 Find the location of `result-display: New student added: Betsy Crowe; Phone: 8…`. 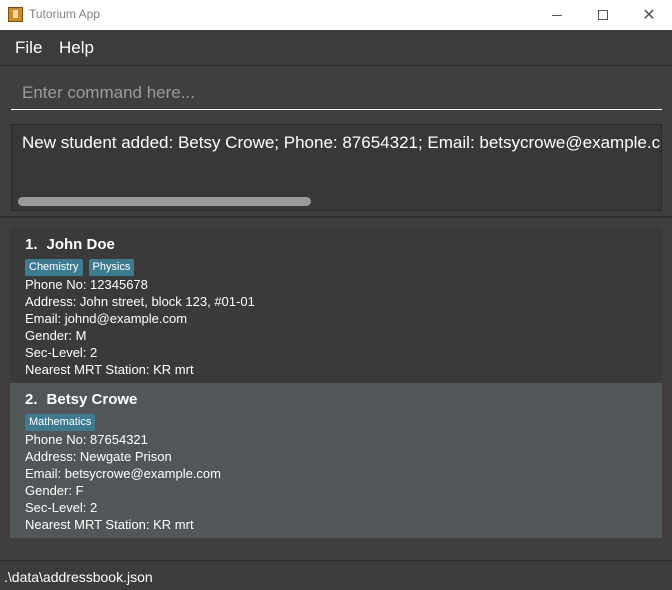

result-display: New student added: Betsy Crowe; Phone: 8… is located at coordinates (336, 167).